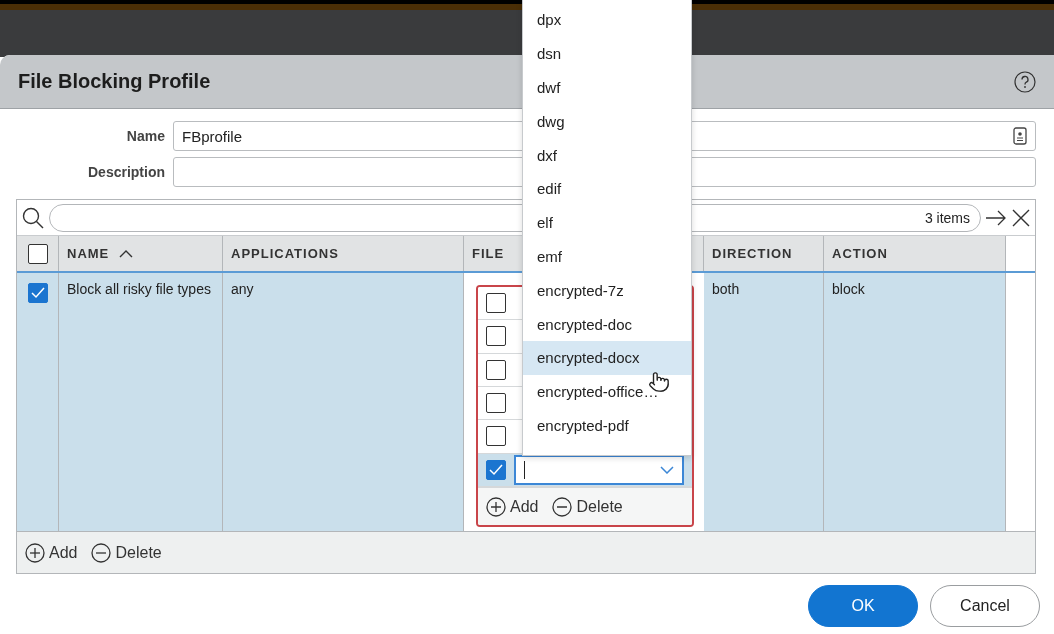  Describe the element at coordinates (145, 136) in the screenshot. I see `field-label: Name` at that location.